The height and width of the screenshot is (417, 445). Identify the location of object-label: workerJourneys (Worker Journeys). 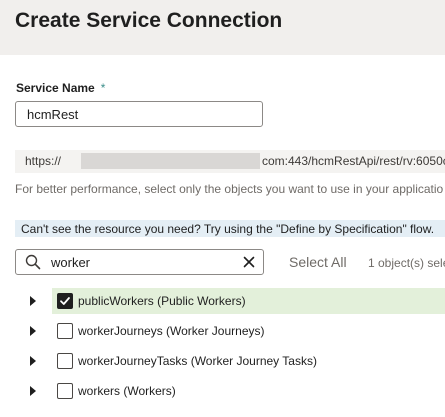
(171, 331).